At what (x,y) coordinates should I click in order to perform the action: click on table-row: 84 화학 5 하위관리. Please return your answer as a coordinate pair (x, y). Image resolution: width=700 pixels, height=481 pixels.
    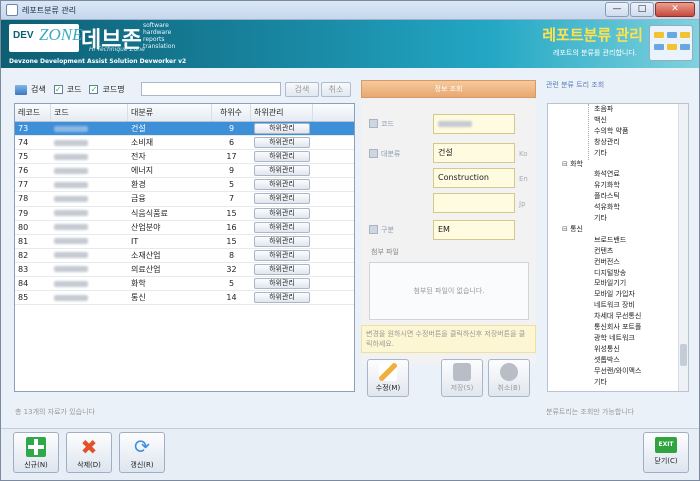
    Looking at the image, I should click on (184, 284).